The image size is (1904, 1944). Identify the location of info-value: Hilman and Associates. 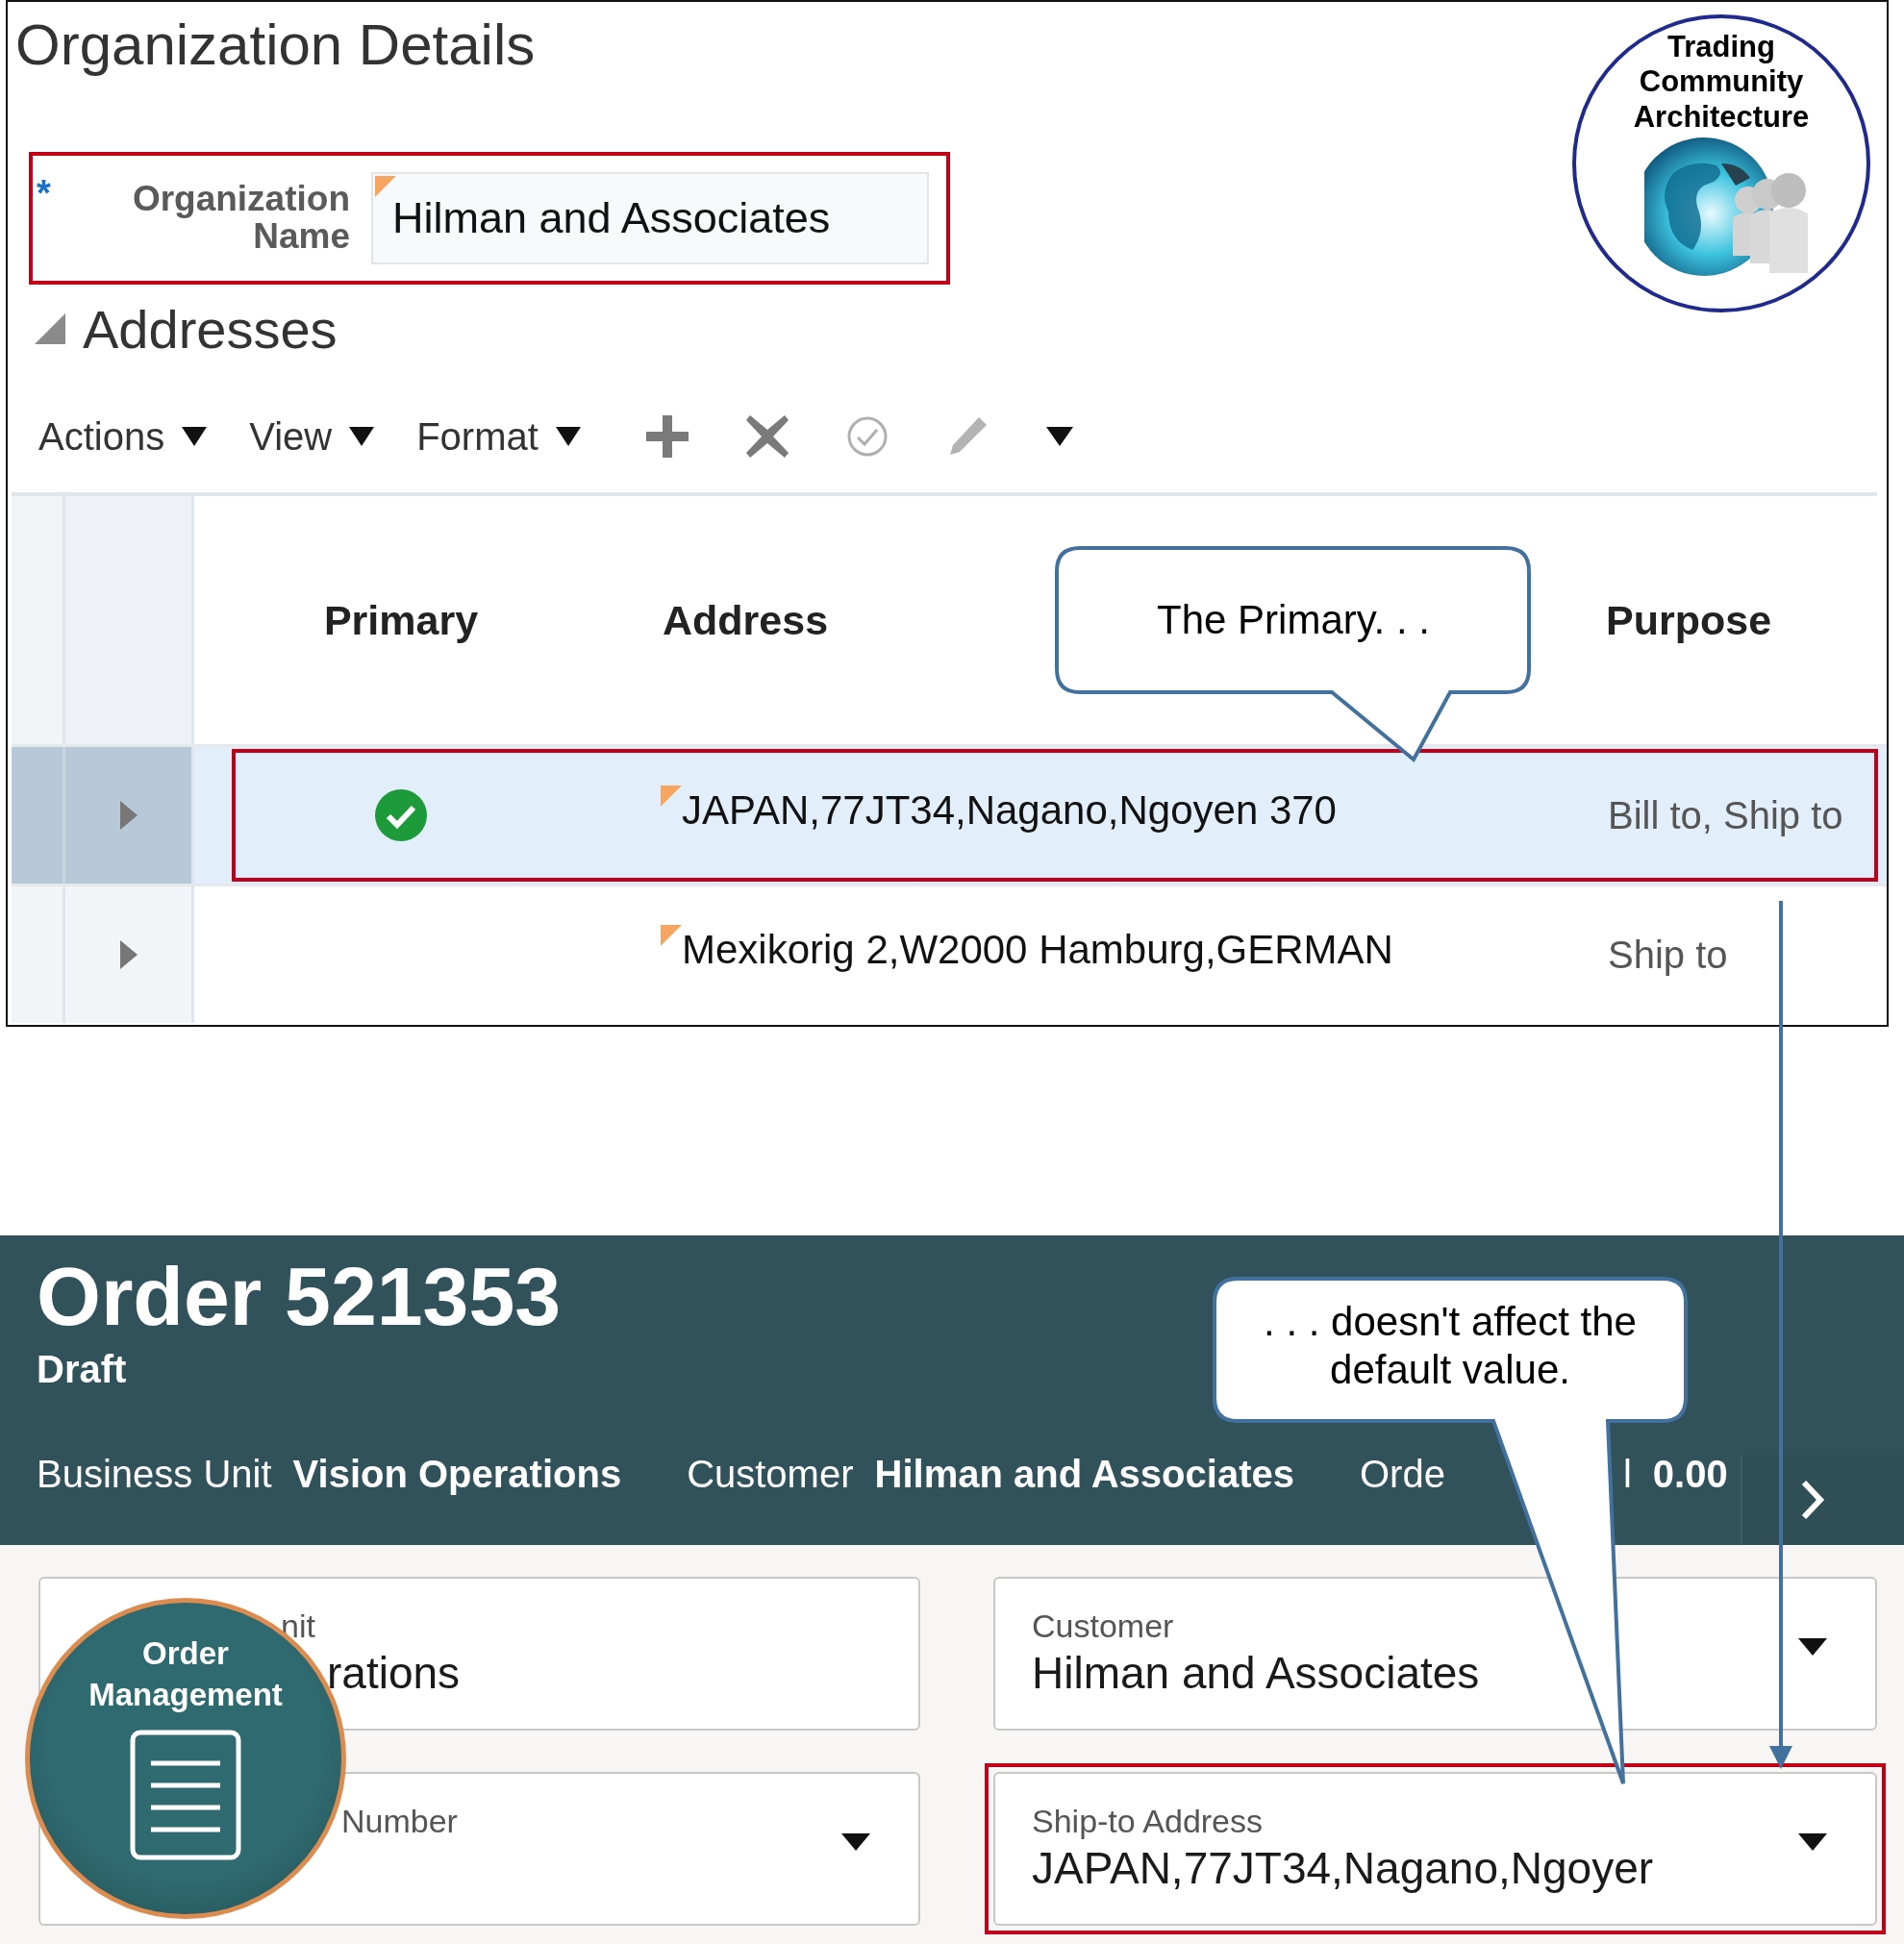
(1084, 1474).